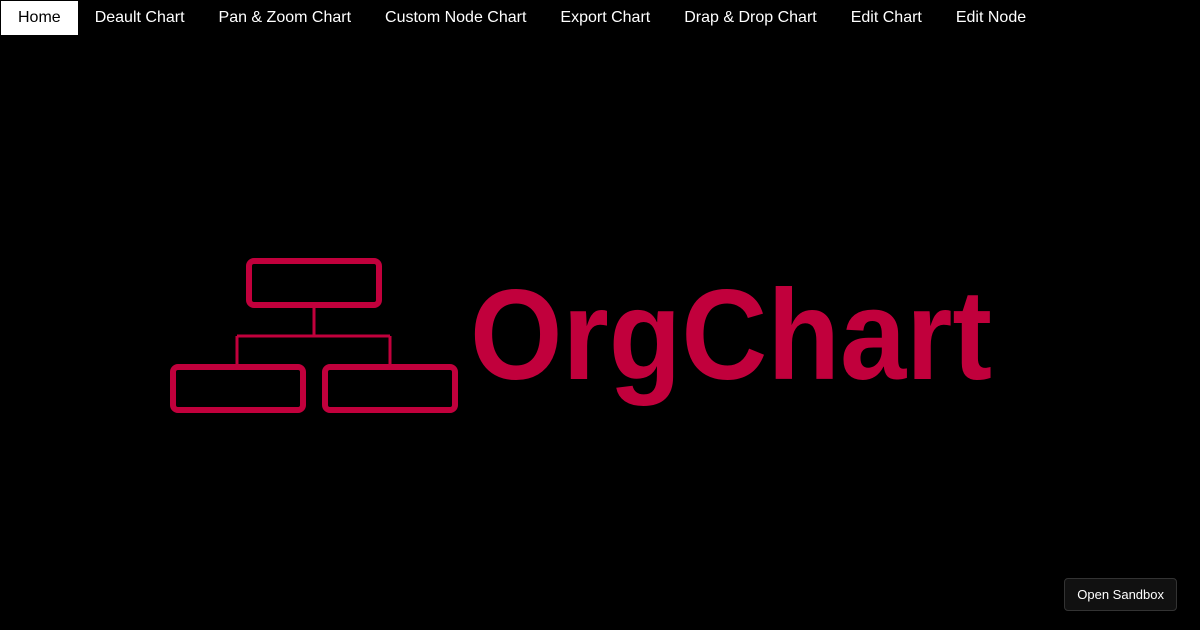 Image resolution: width=1200 pixels, height=630 pixels. What do you see at coordinates (750, 18) in the screenshot?
I see `nav-item-drag-drop-chart: Drap & Drop Chart` at bounding box center [750, 18].